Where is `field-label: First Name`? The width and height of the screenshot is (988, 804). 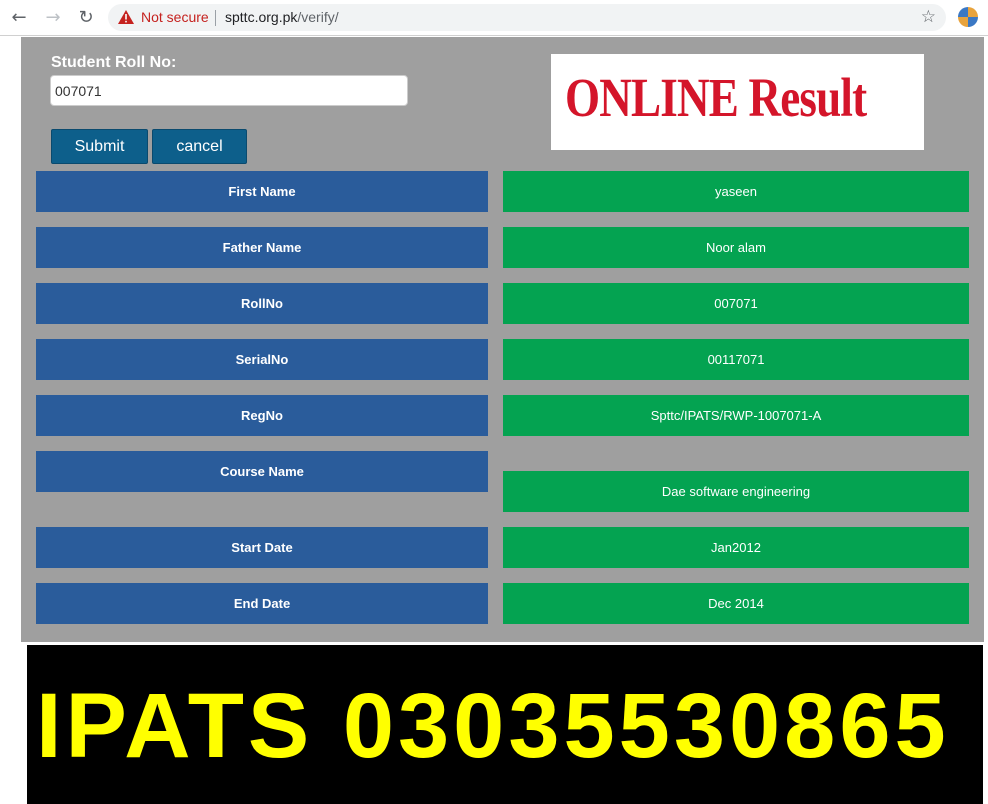
field-label: First Name is located at coordinates (262, 191).